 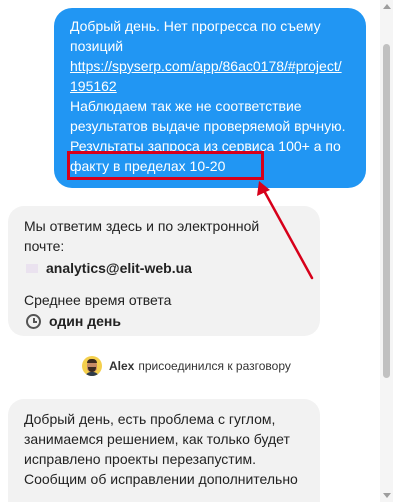 I want to click on agent-text-line: исправлено проекты перезапустим., so click(x=140, y=459).